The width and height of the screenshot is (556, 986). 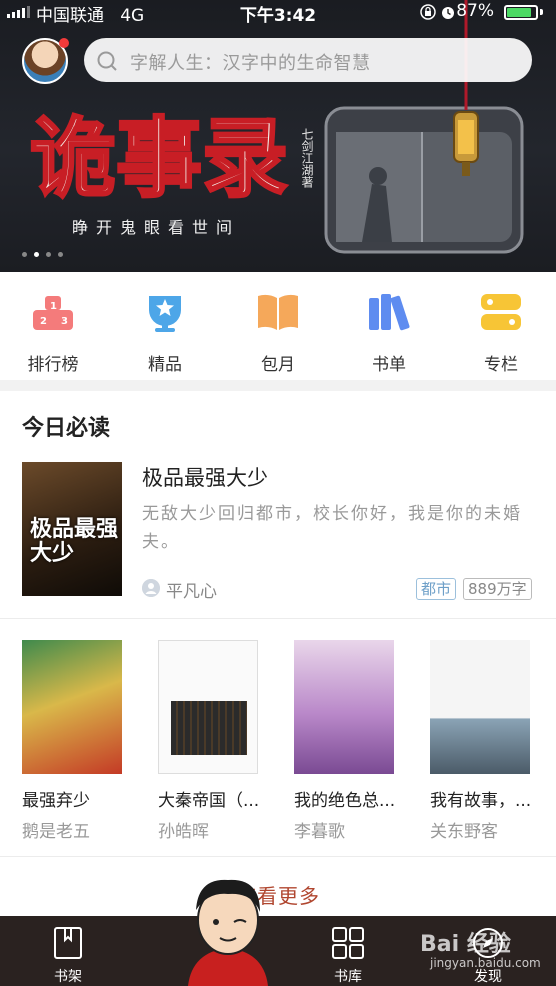 What do you see at coordinates (465, 944) in the screenshot?
I see `watermark-logo: Bai 经验` at bounding box center [465, 944].